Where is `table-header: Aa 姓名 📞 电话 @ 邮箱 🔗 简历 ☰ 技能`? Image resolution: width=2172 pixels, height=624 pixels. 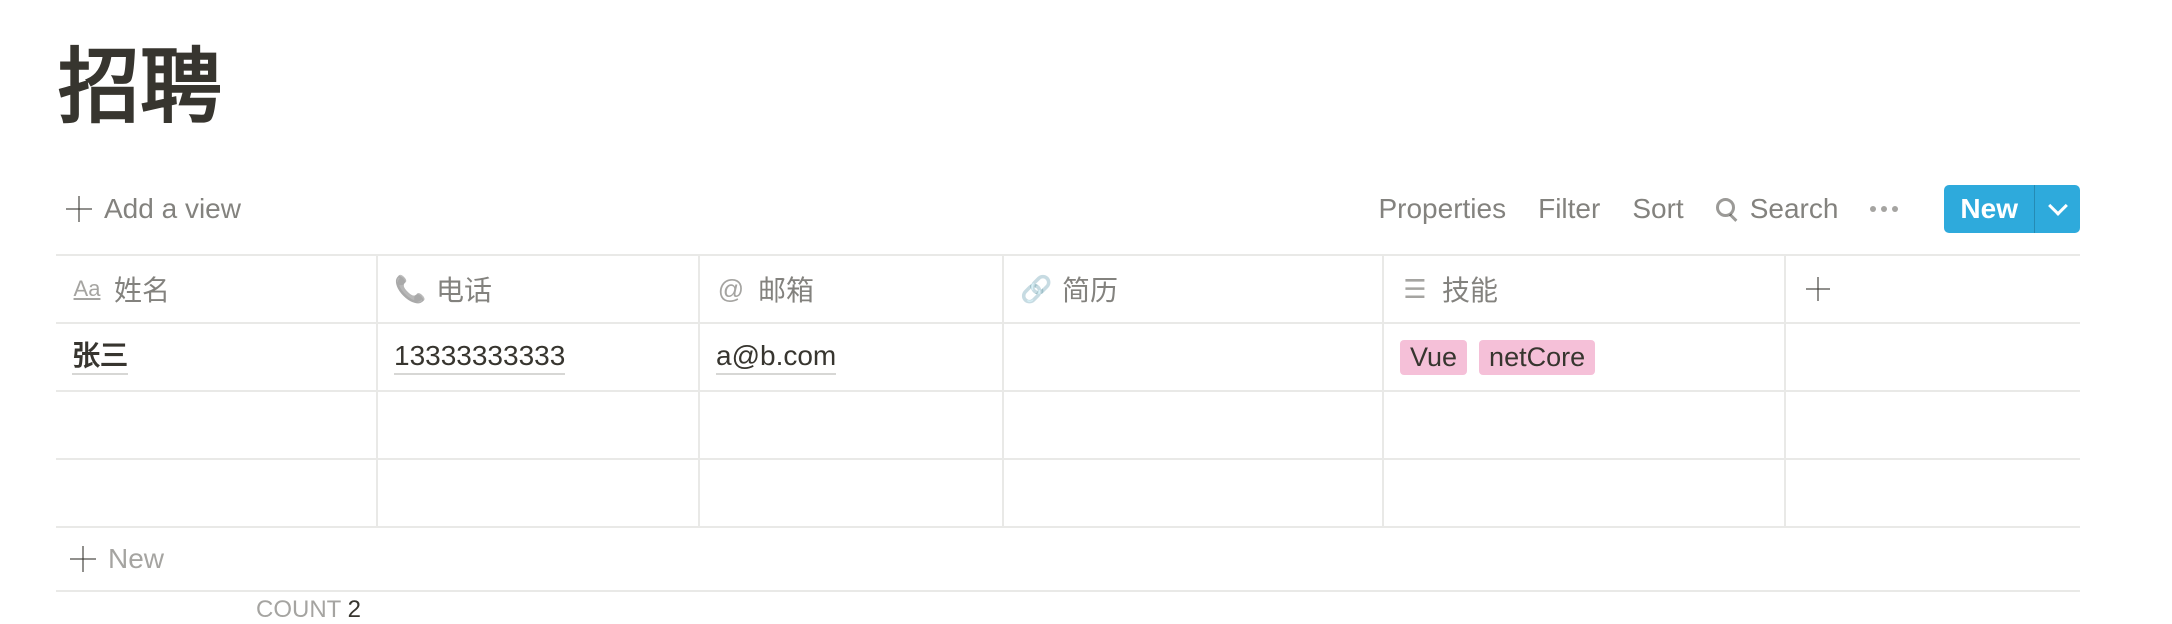 table-header: Aa 姓名 📞 电话 @ 邮箱 🔗 简历 ☰ 技能 is located at coordinates (1068, 289).